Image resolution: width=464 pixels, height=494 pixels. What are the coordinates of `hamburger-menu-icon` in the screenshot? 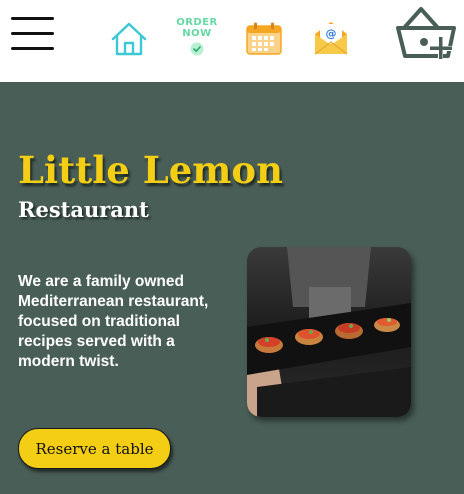 It's located at (33, 34).